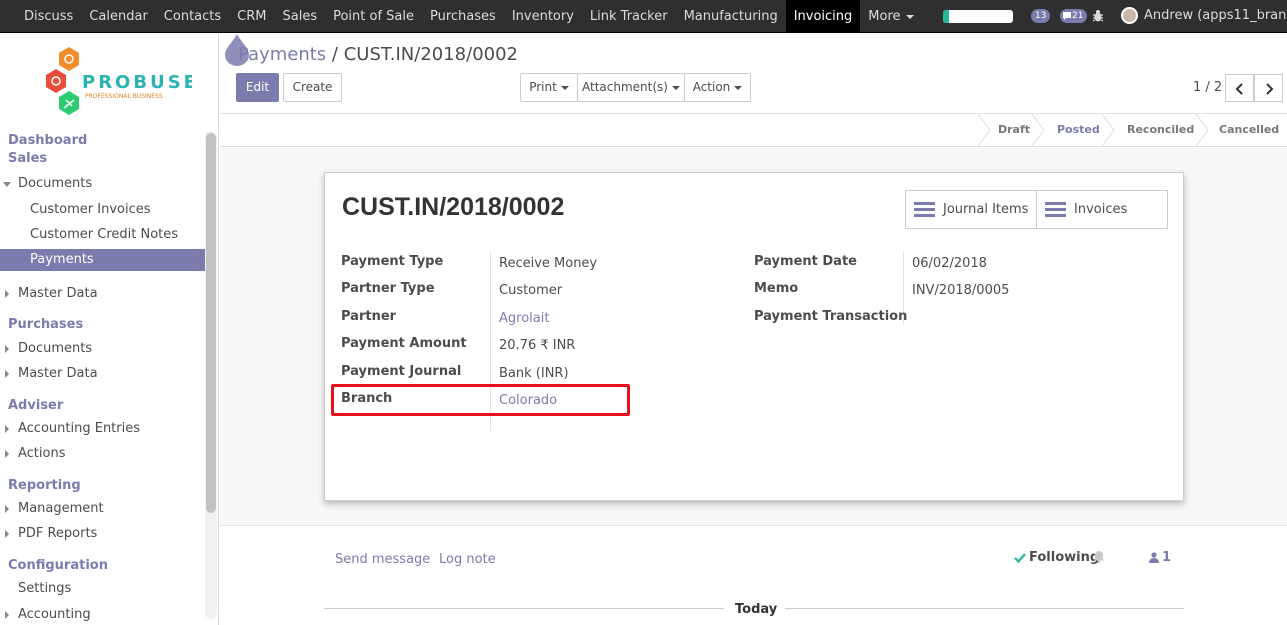  What do you see at coordinates (1099, 556) in the screenshot?
I see `bell-icon` at bounding box center [1099, 556].